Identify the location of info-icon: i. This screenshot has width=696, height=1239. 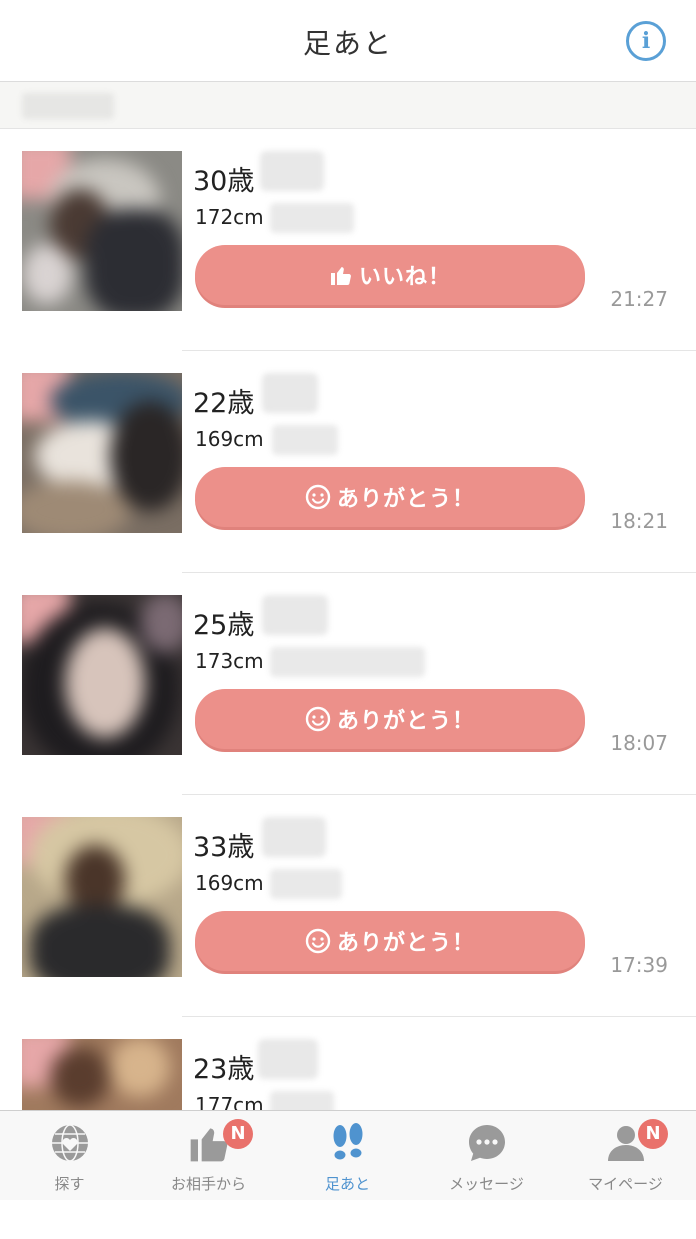
(646, 41).